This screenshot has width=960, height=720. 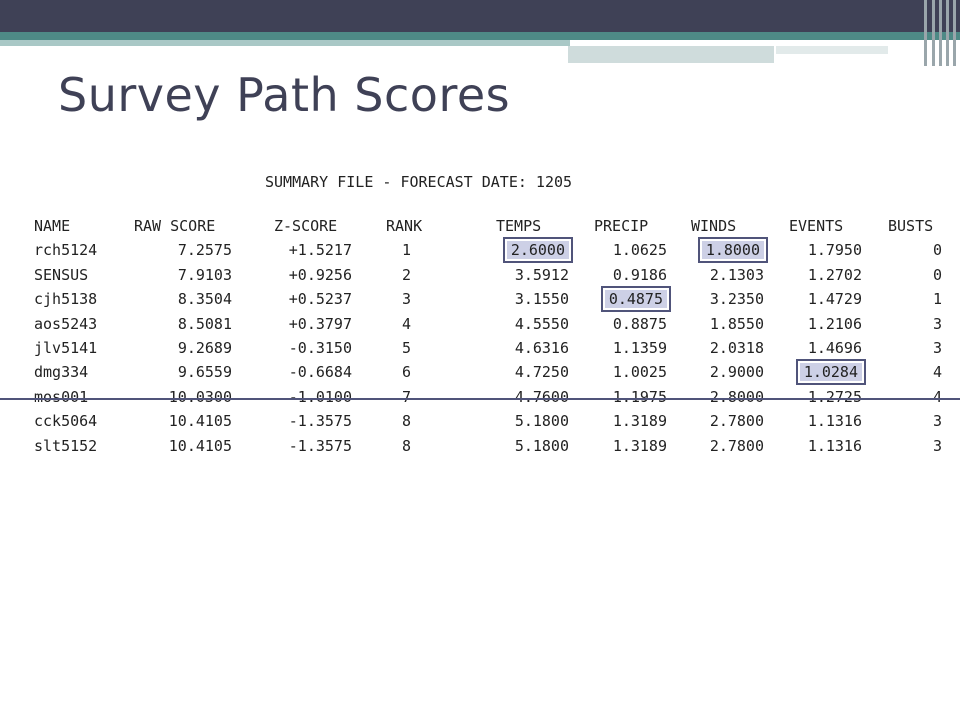 What do you see at coordinates (736, 445) in the screenshot?
I see `cell-value: 2.7800` at bounding box center [736, 445].